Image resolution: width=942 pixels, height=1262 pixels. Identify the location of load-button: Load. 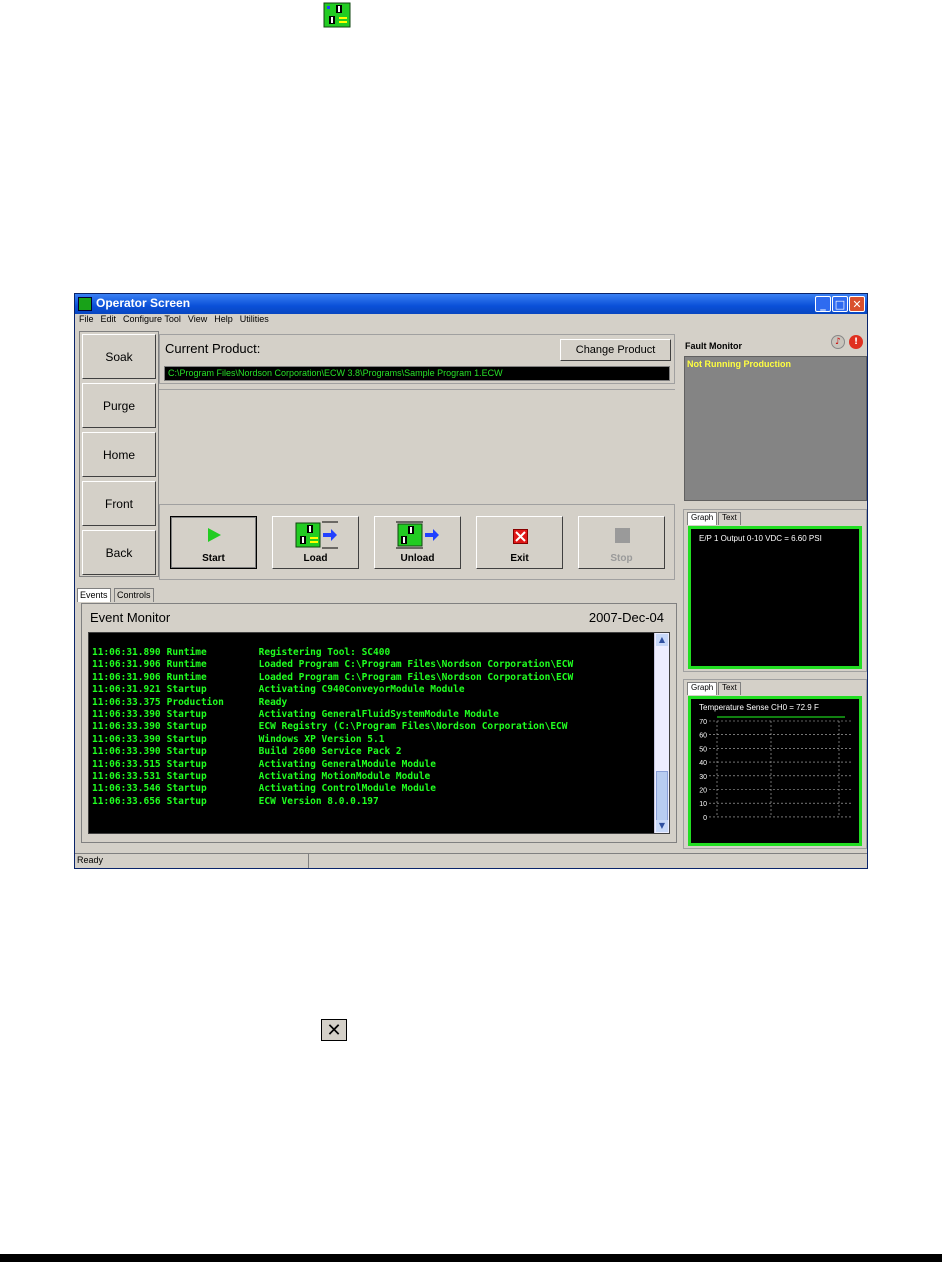
(315, 542).